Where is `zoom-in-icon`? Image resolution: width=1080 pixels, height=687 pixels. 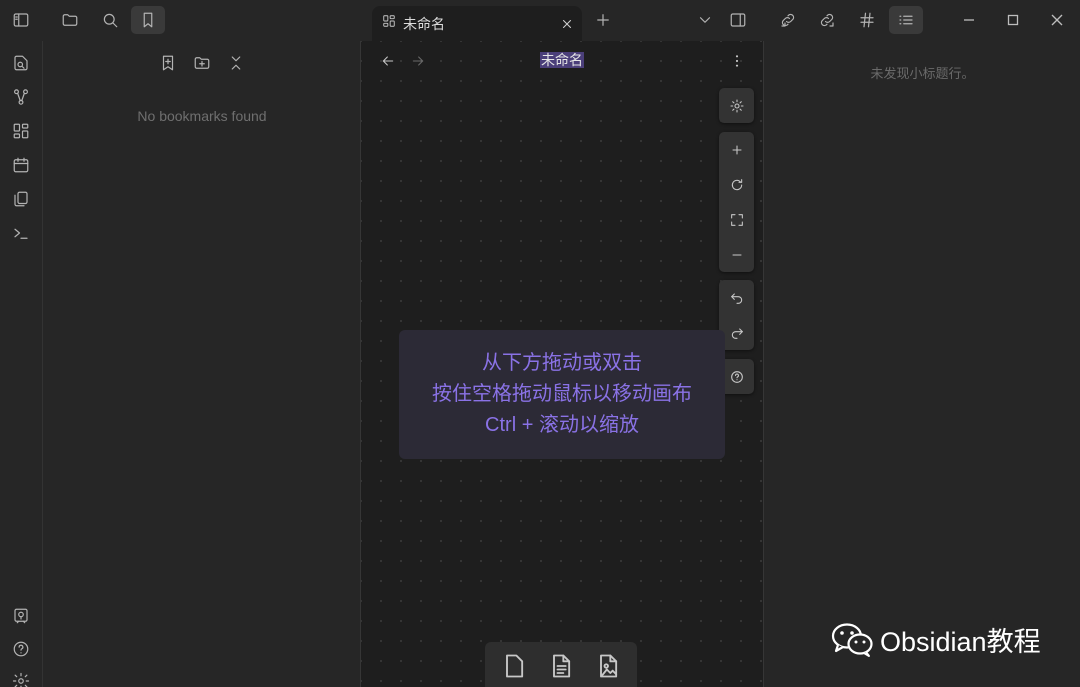 zoom-in-icon is located at coordinates (736, 149).